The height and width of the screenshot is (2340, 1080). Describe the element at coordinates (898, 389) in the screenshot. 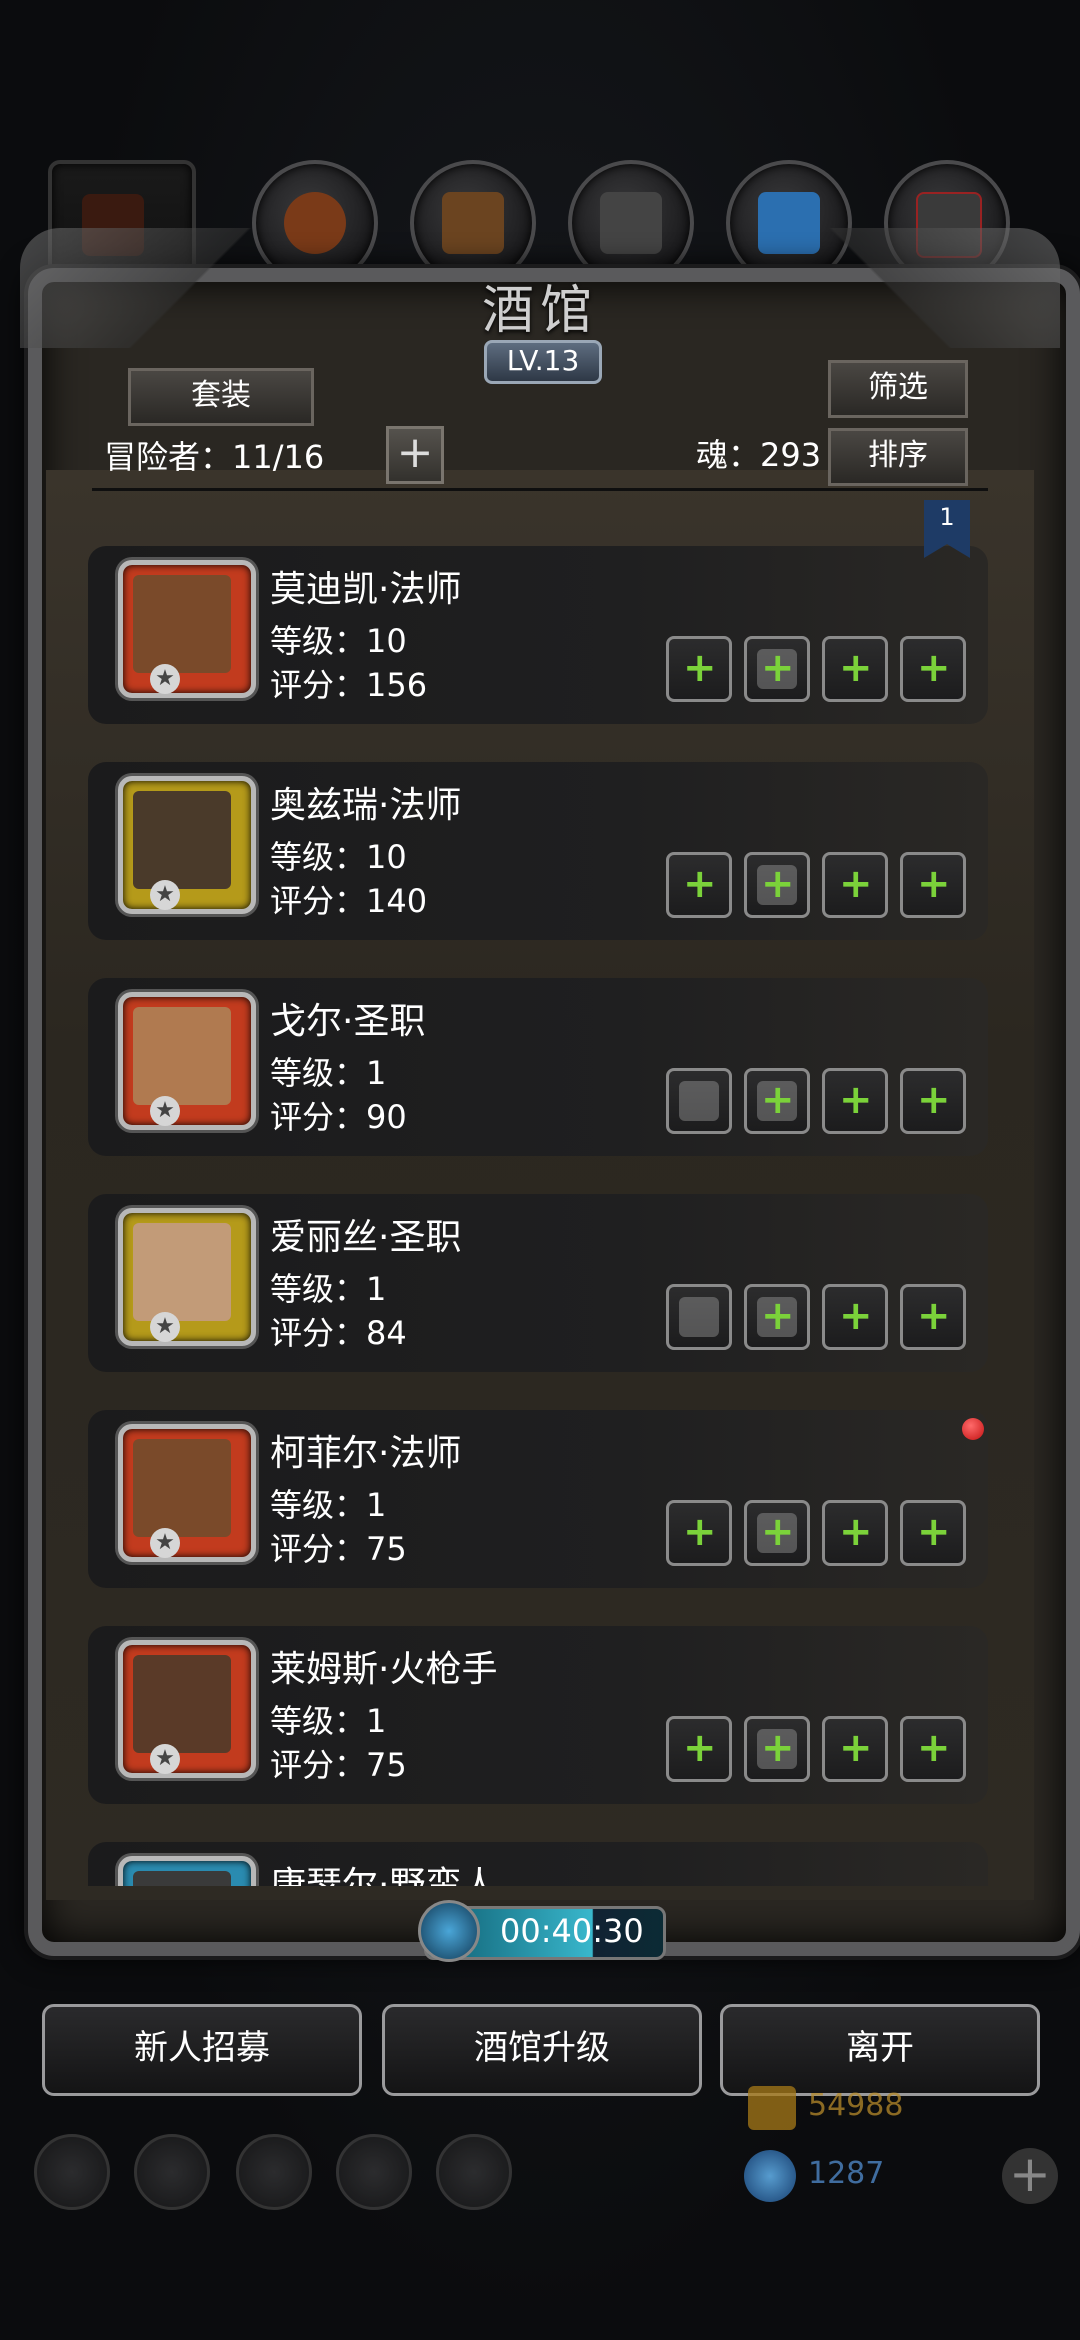

I see `filter-button: 筛选` at that location.